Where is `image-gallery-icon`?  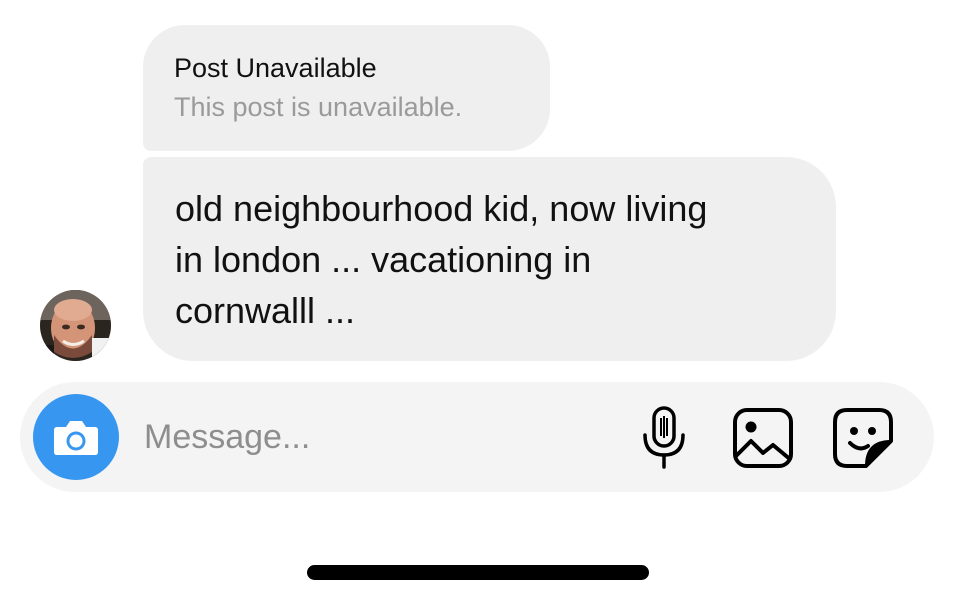 image-gallery-icon is located at coordinates (763, 438).